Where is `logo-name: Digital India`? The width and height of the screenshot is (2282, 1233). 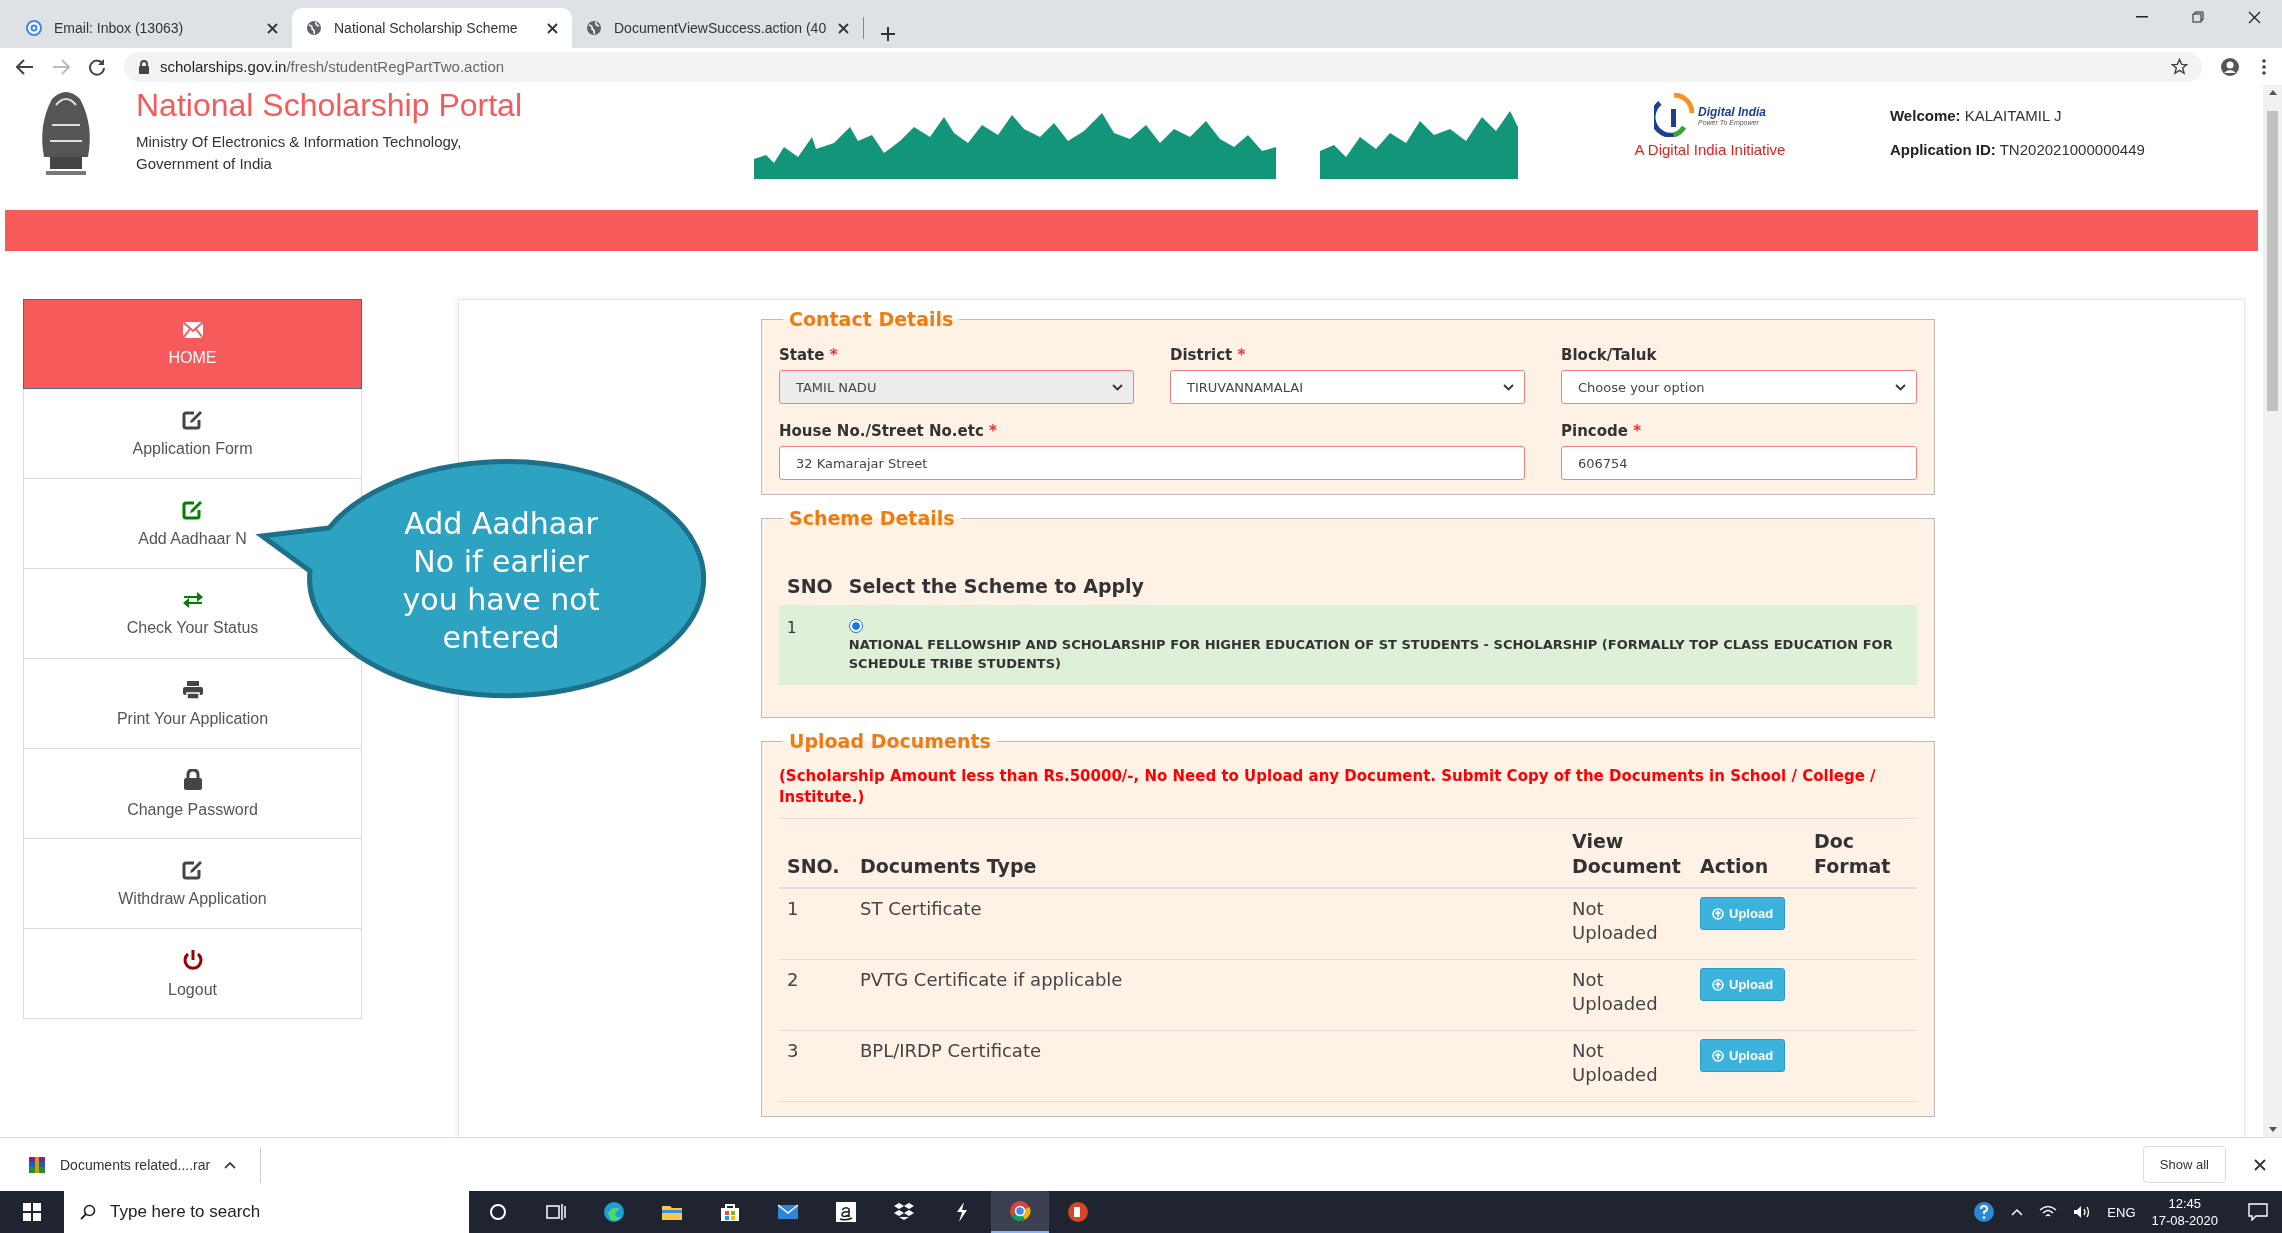 logo-name: Digital India is located at coordinates (1731, 111).